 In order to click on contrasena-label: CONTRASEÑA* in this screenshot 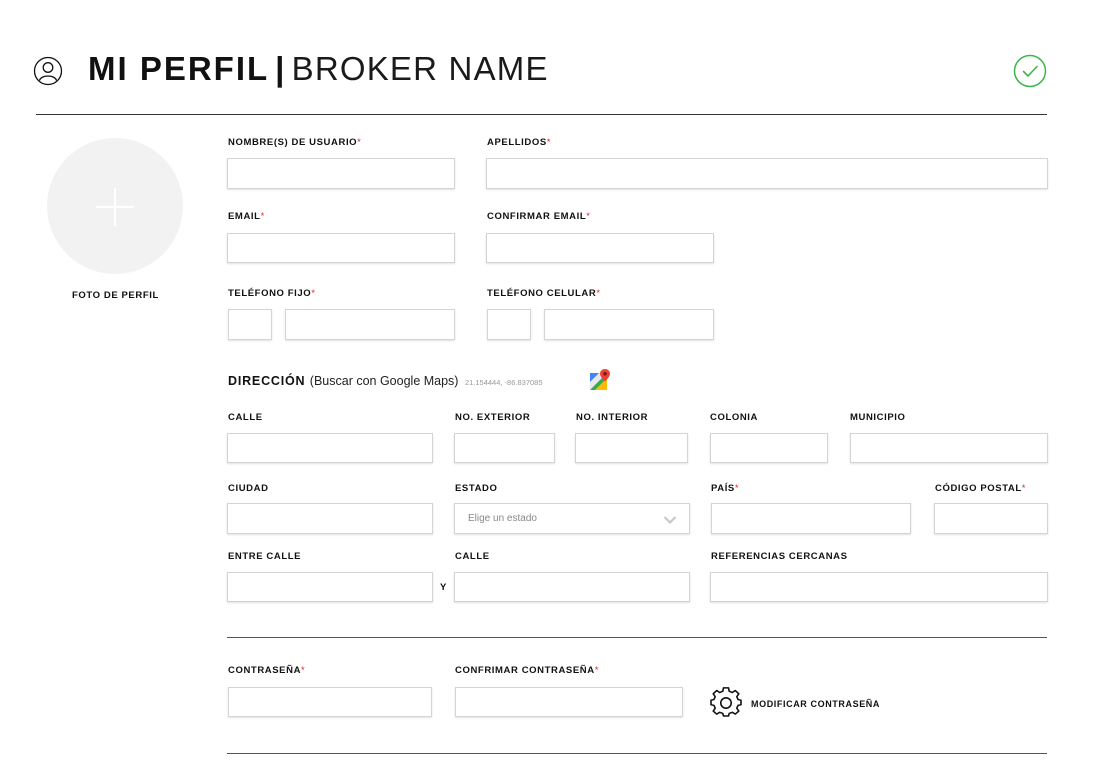, I will do `click(267, 670)`.